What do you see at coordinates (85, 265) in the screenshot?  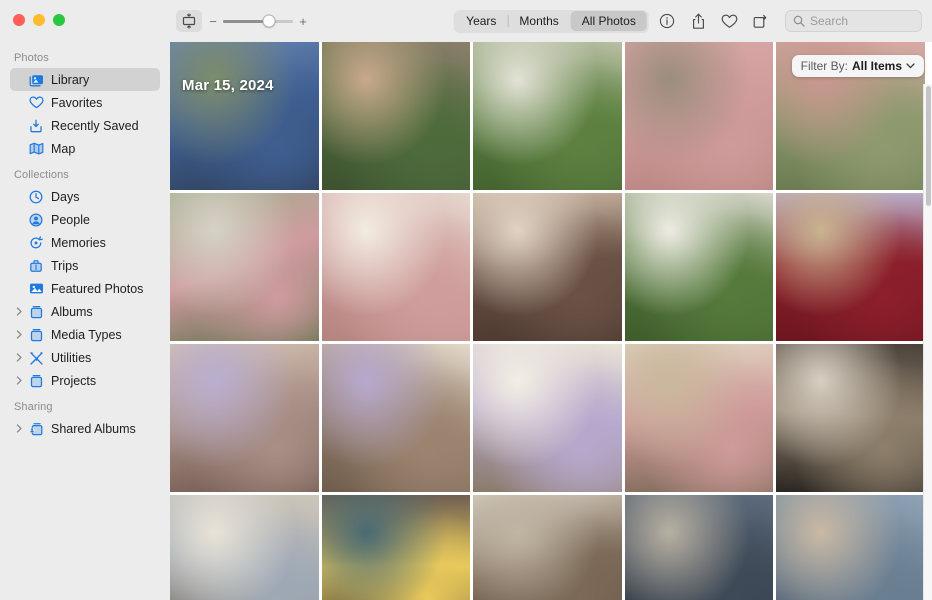 I see `sidebar-item-trips: Trips` at bounding box center [85, 265].